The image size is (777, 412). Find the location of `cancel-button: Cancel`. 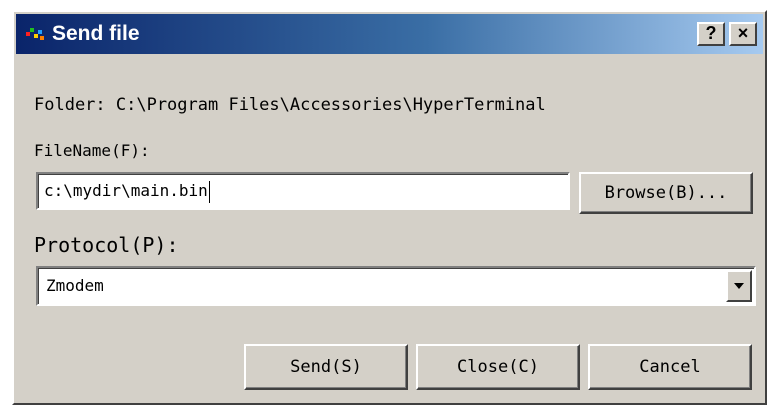

cancel-button: Cancel is located at coordinates (670, 367).